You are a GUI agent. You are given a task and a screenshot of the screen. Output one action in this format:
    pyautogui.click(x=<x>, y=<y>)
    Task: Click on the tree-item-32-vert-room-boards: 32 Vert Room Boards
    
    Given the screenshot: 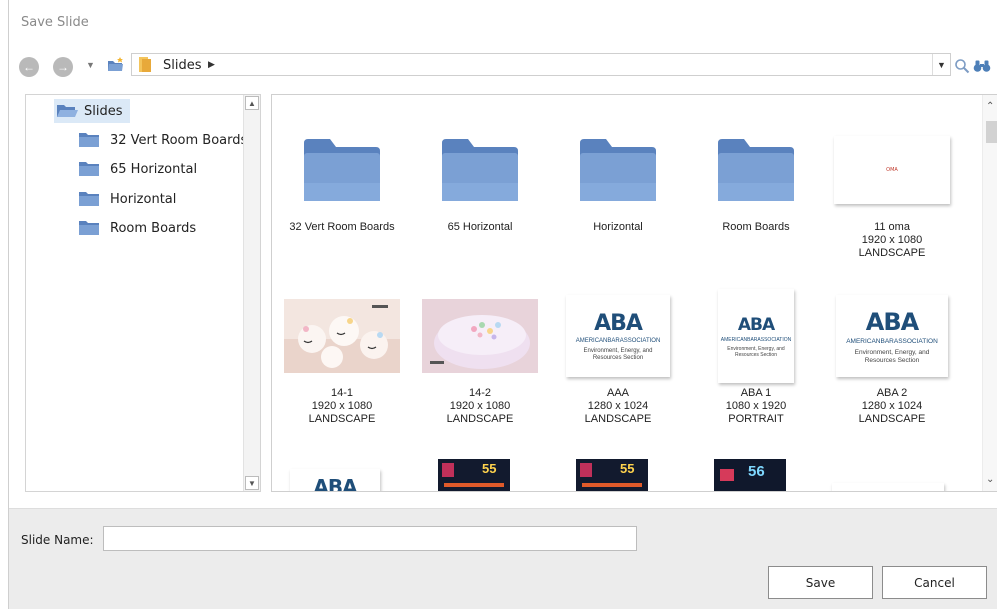 What is the action you would take?
    pyautogui.click(x=162, y=140)
    